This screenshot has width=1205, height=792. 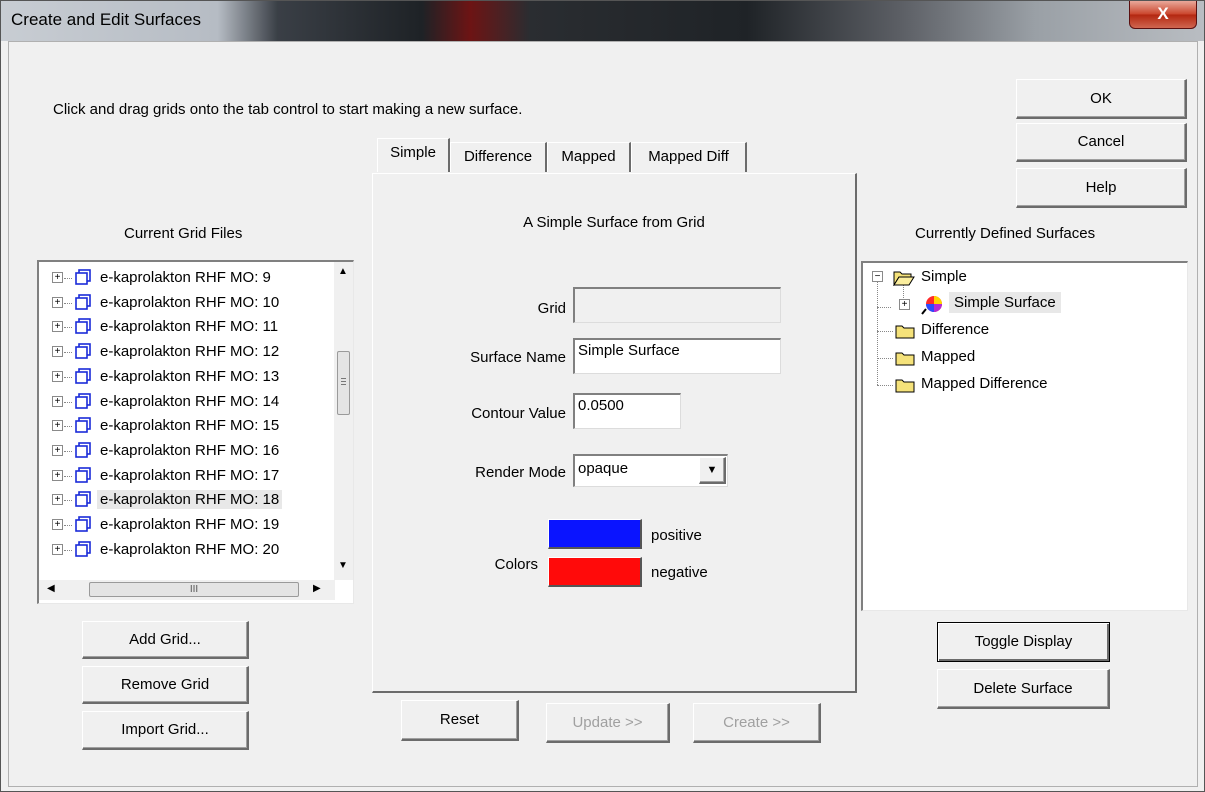 I want to click on grid-list-horizontal-scrollbar: ◀ III ▶, so click(x=187, y=590).